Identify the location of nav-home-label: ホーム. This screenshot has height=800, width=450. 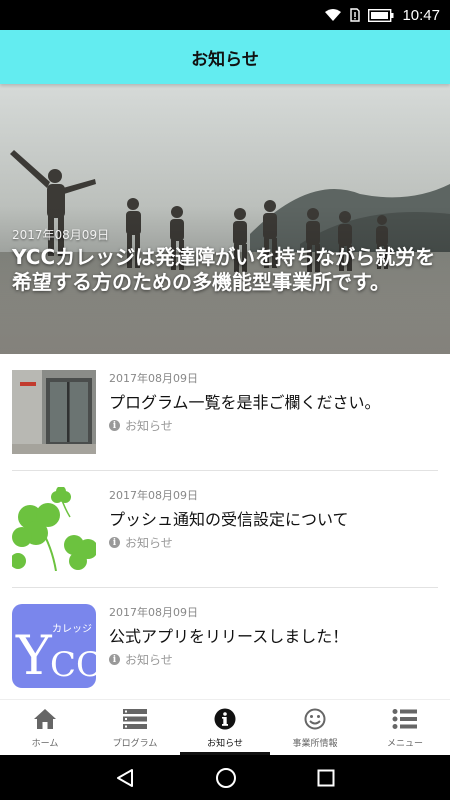
(45, 744).